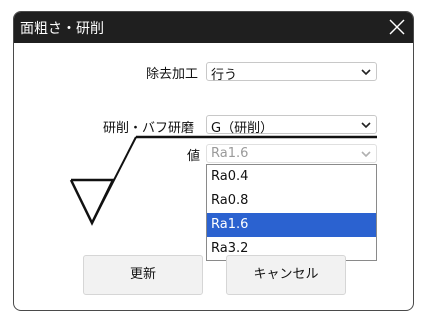 Image resolution: width=435 pixels, height=323 pixels. Describe the element at coordinates (291, 177) in the screenshot. I see `dropdown-option: Ra0.4` at that location.